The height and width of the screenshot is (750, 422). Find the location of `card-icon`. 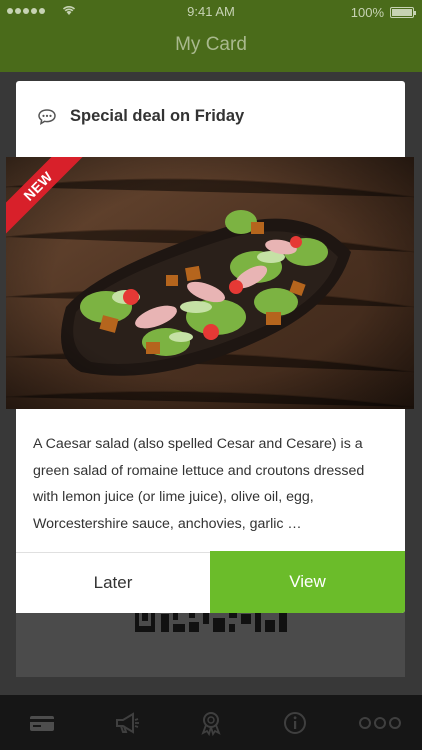

card-icon is located at coordinates (42, 723).